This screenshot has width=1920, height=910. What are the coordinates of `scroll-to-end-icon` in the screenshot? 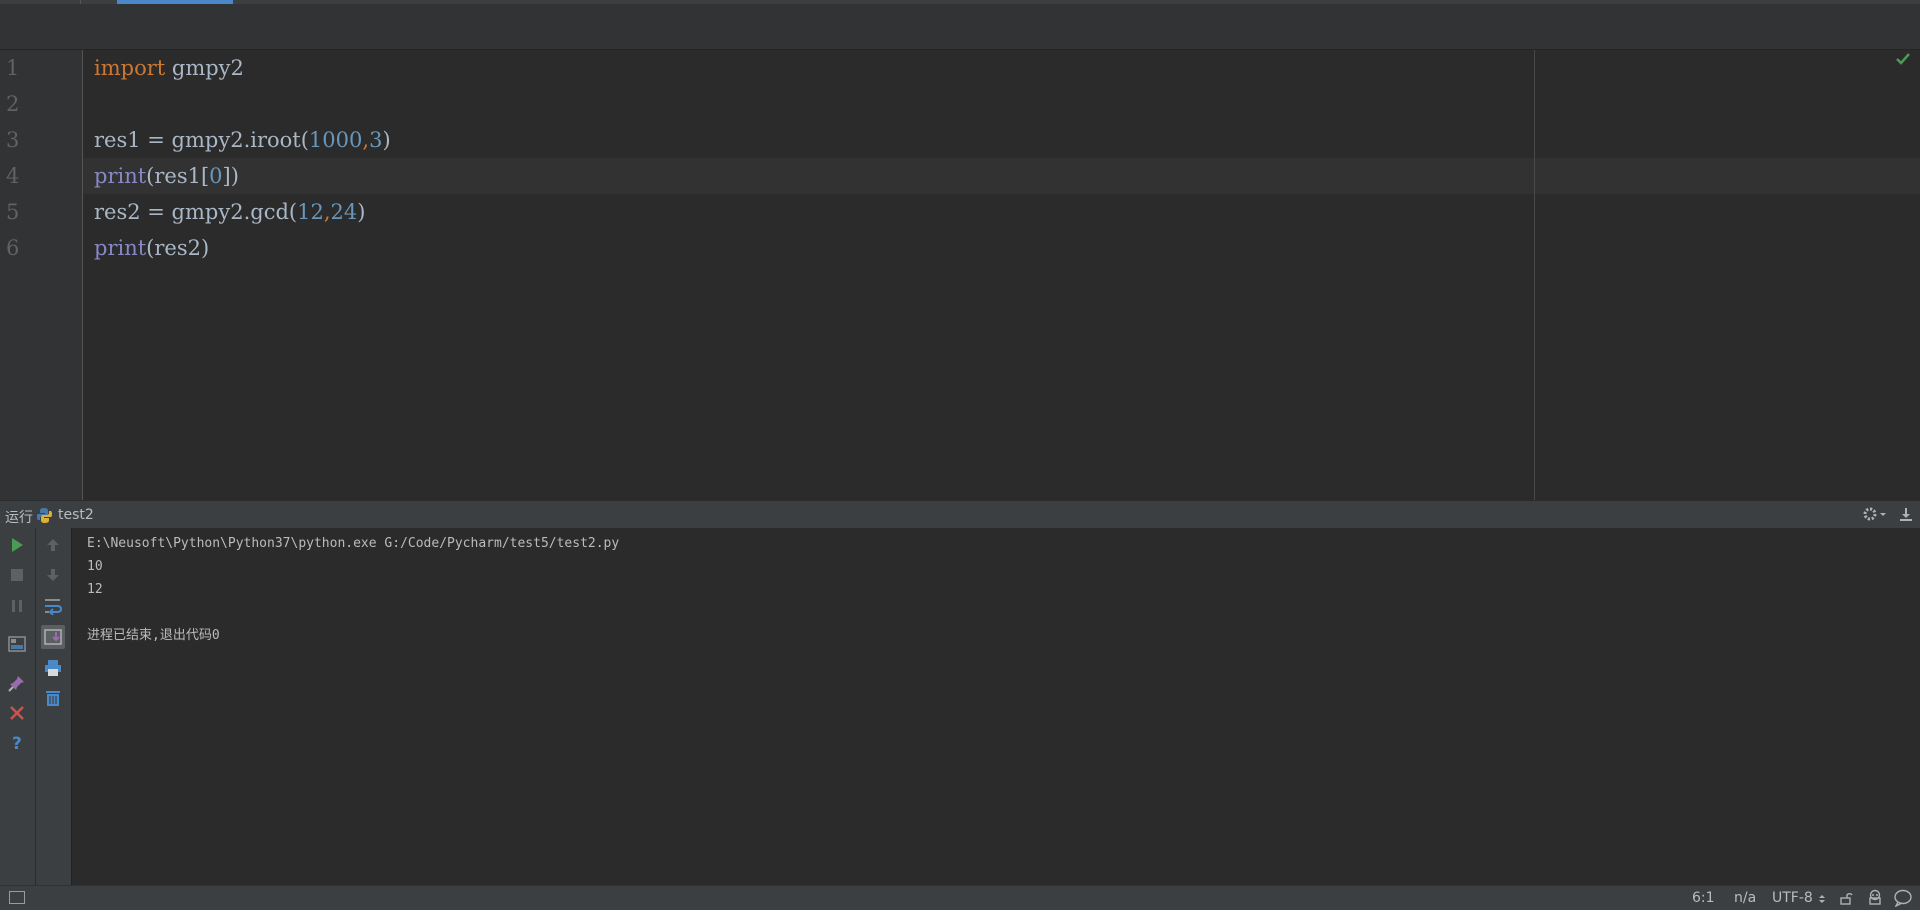 It's located at (53, 637).